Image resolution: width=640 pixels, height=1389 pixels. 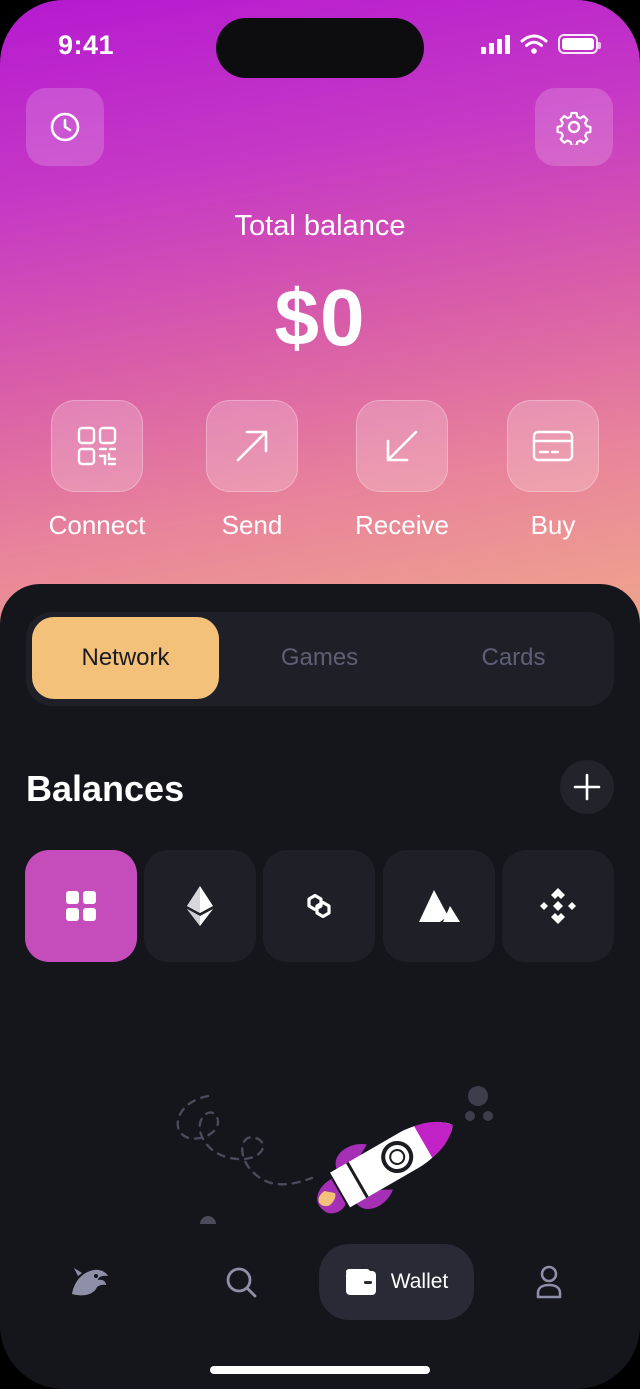 What do you see at coordinates (513, 658) in the screenshot?
I see `tab-cards: Cards` at bounding box center [513, 658].